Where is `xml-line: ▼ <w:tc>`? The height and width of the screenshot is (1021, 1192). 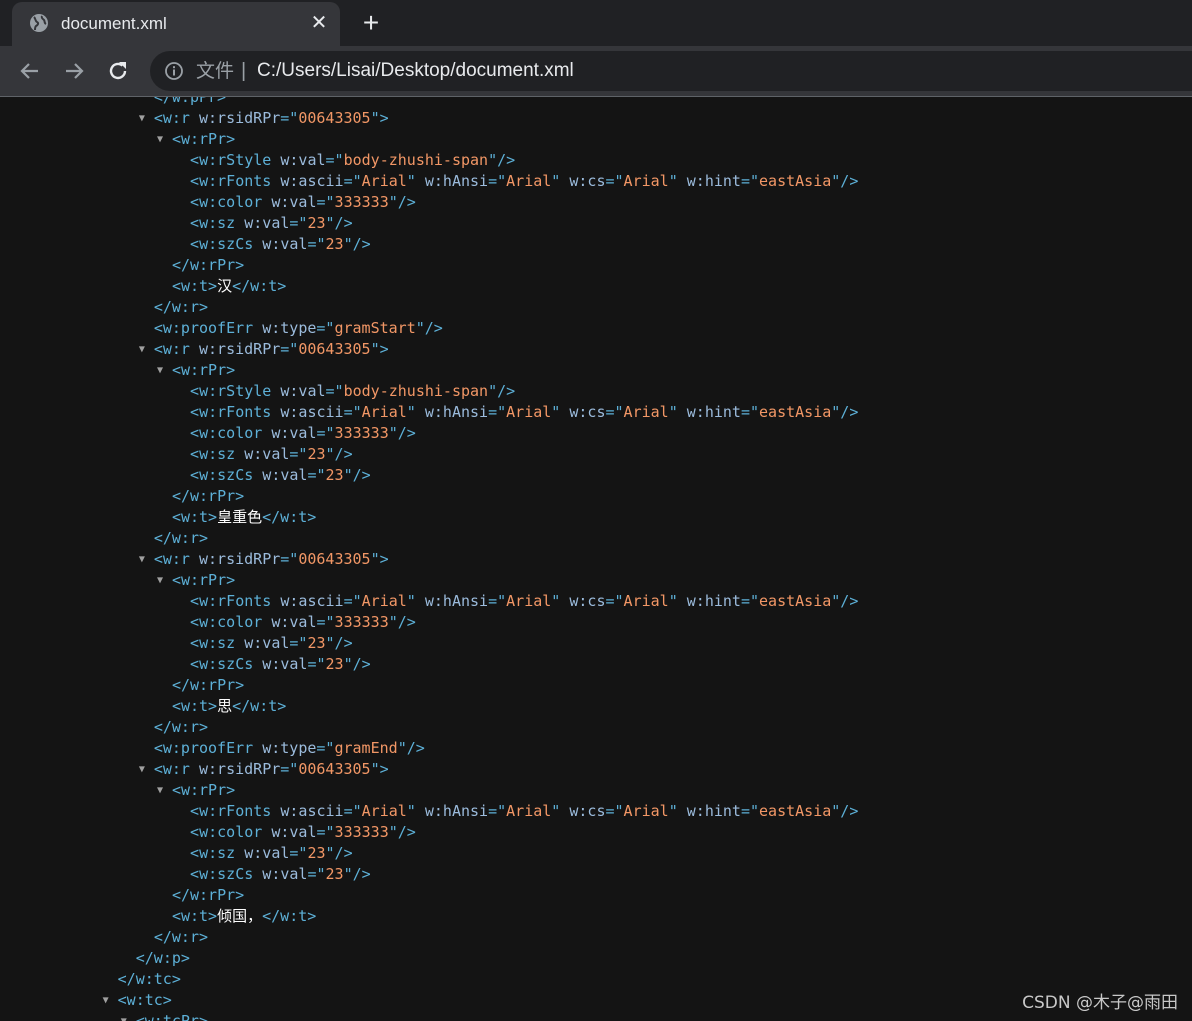
xml-line: ▼ <w:tc> is located at coordinates (137, 1000).